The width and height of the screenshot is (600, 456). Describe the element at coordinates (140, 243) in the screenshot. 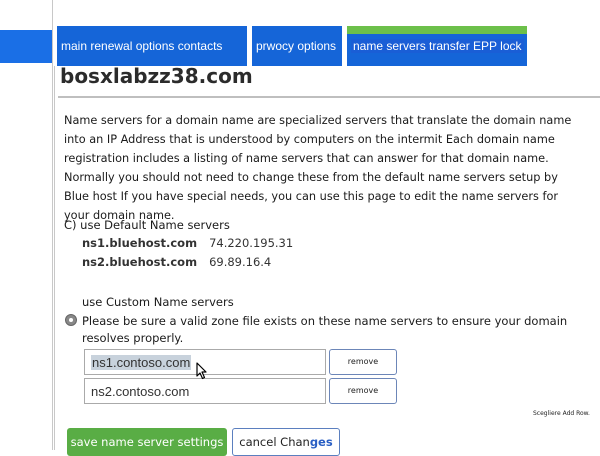

I see `default-nameserver-host: ns1.bluehost.com` at that location.